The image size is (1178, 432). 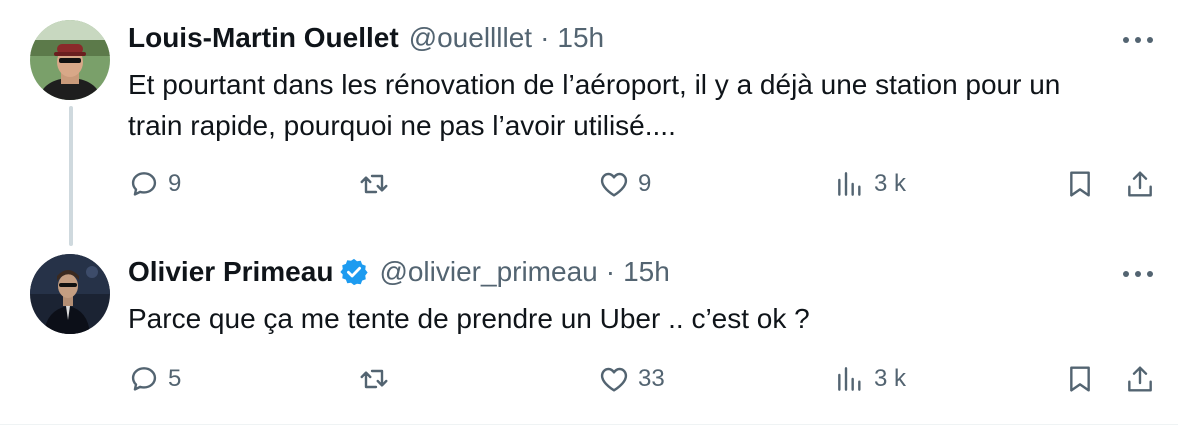 What do you see at coordinates (71, 176) in the screenshot?
I see `thread-connector-line` at bounding box center [71, 176].